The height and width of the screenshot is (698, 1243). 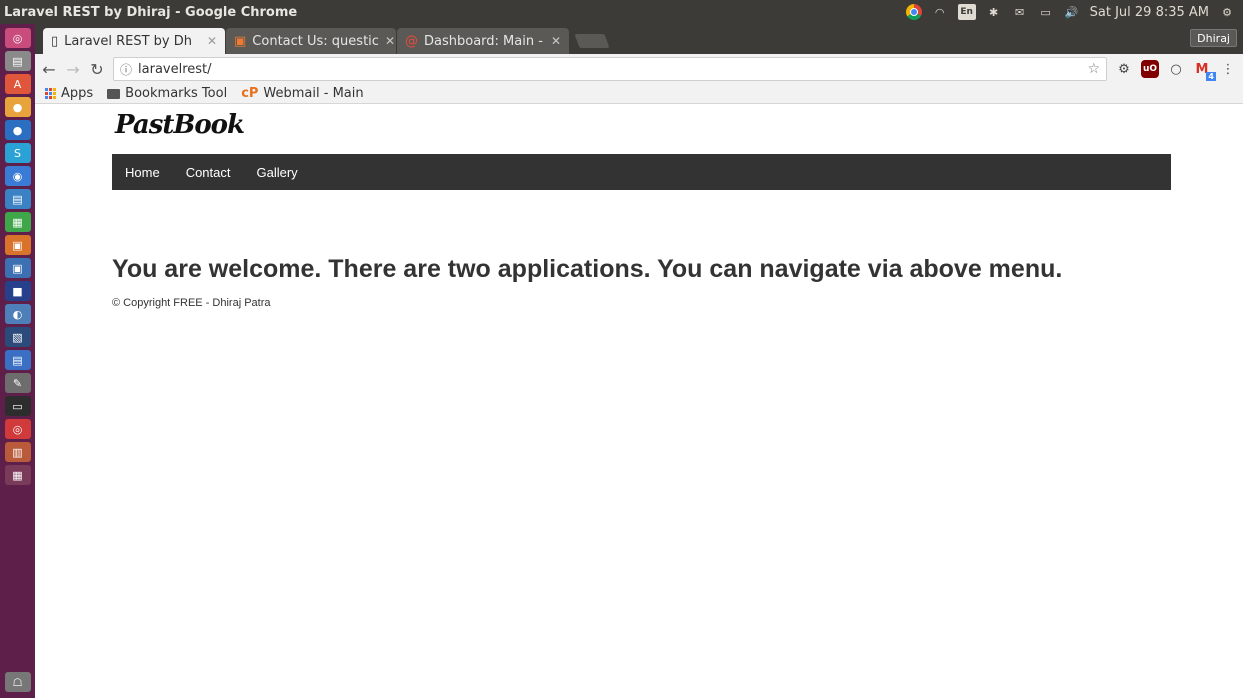 I want to click on skype-launcher-icon: S, so click(x=17, y=153).